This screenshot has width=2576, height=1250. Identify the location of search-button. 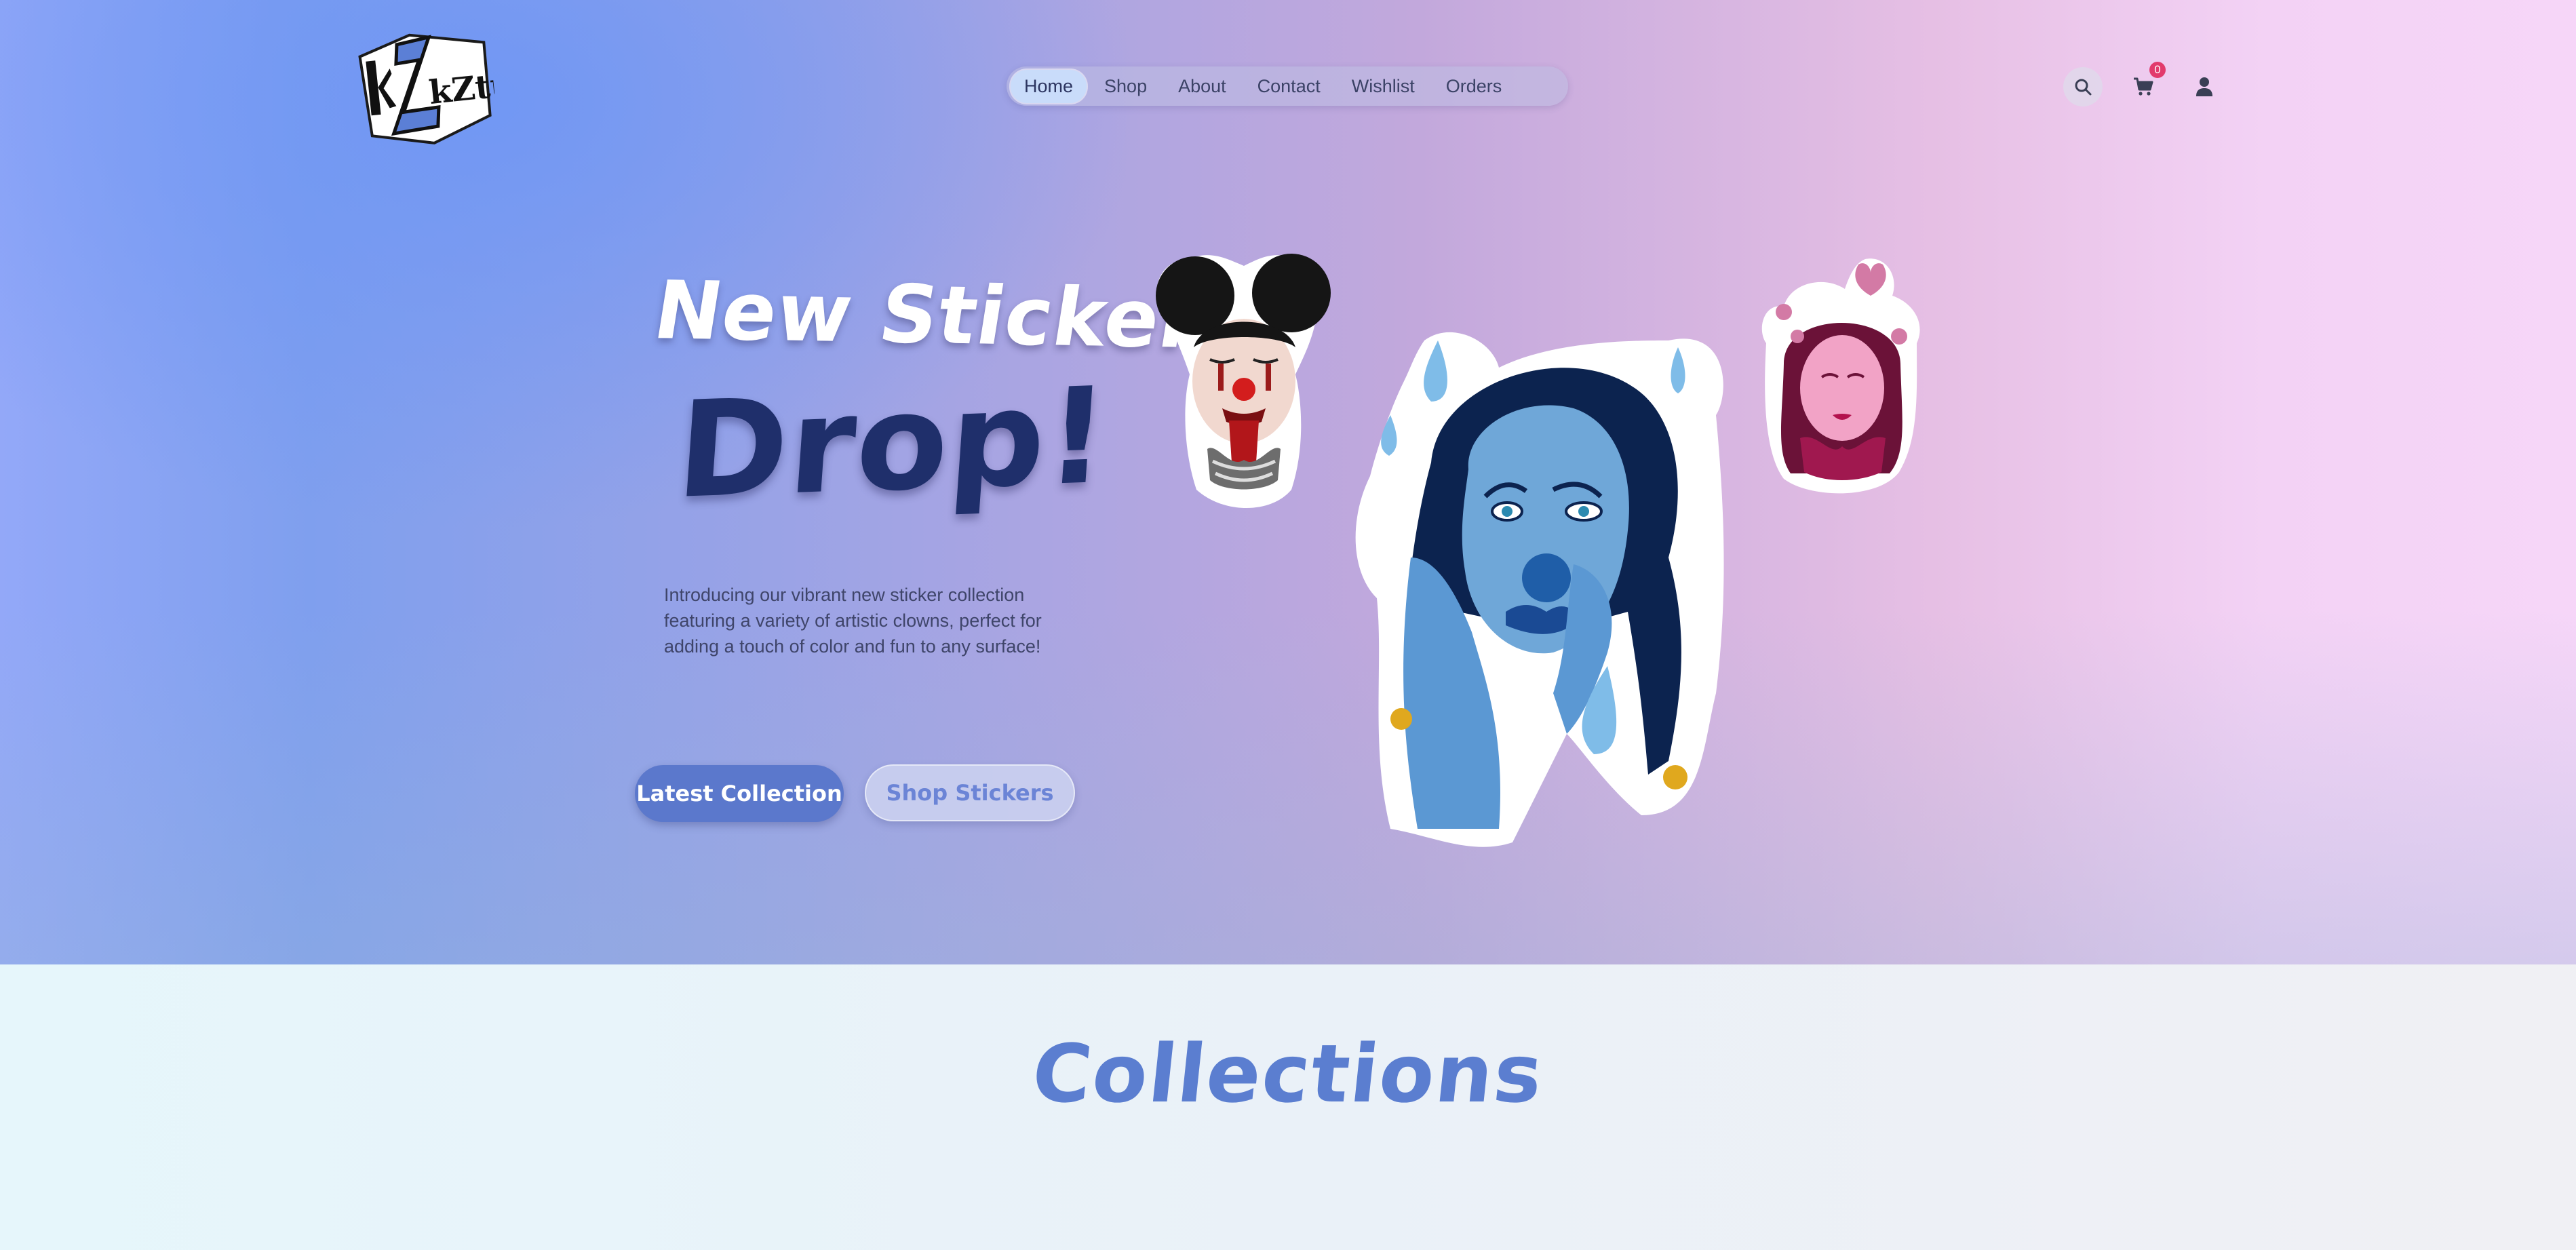
(2083, 86).